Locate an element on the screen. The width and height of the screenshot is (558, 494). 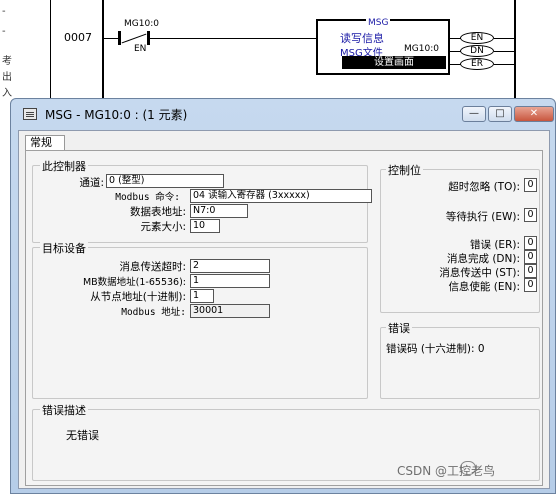
error-bit-value: 0 is located at coordinates (530, 243).